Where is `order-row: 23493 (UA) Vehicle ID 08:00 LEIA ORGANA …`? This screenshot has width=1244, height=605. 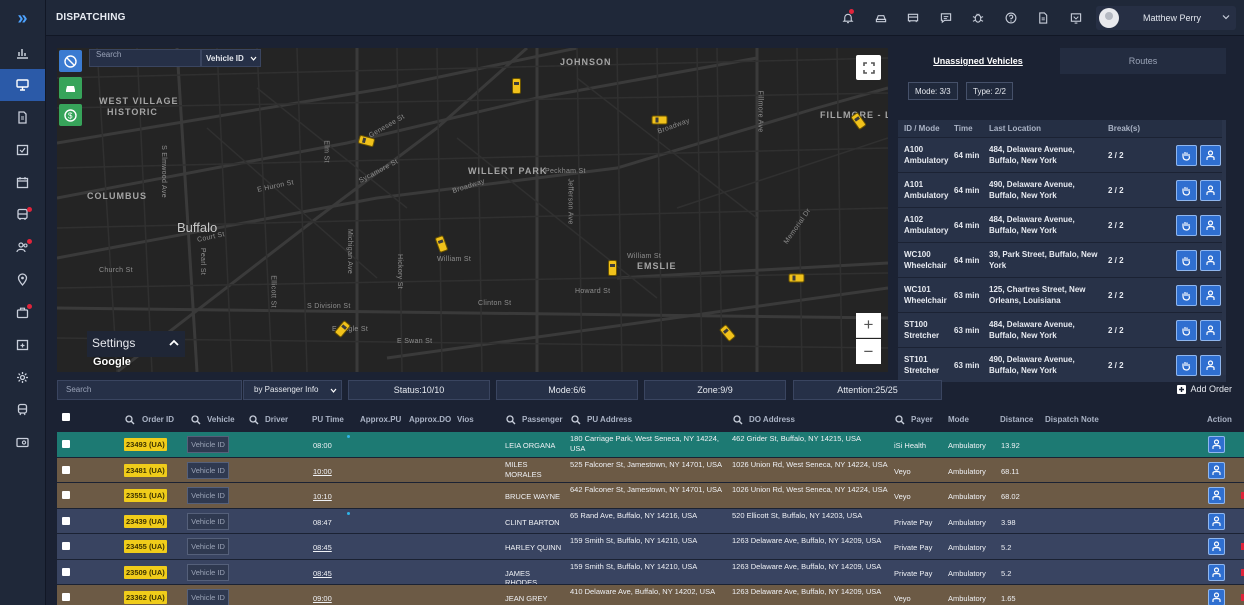
order-row: 23493 (UA) Vehicle ID 08:00 LEIA ORGANA … is located at coordinates (650, 444).